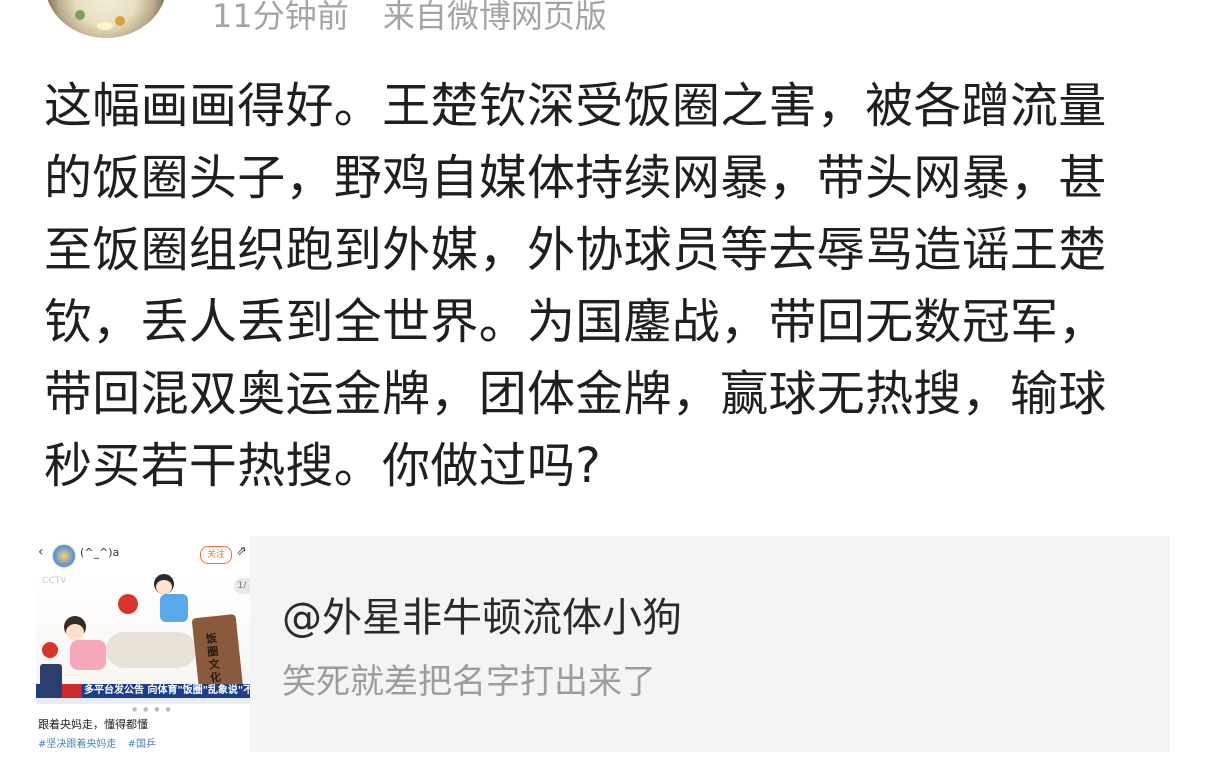 This screenshot has width=1206, height=759. What do you see at coordinates (93, 724) in the screenshot?
I see `thumbnail-caption: 跟着央妈走，懂得都懂` at bounding box center [93, 724].